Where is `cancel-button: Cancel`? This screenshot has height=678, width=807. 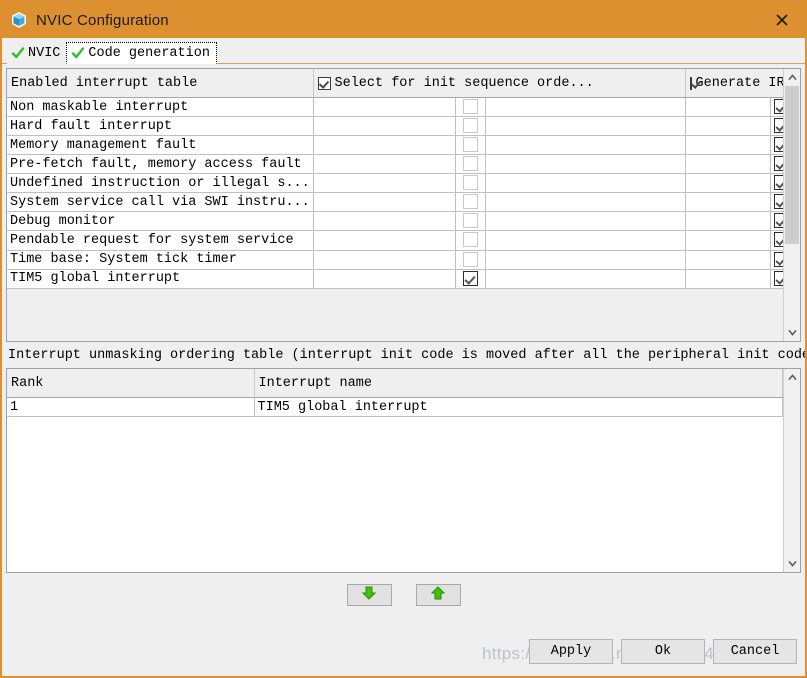
cancel-button: Cancel is located at coordinates (755, 651).